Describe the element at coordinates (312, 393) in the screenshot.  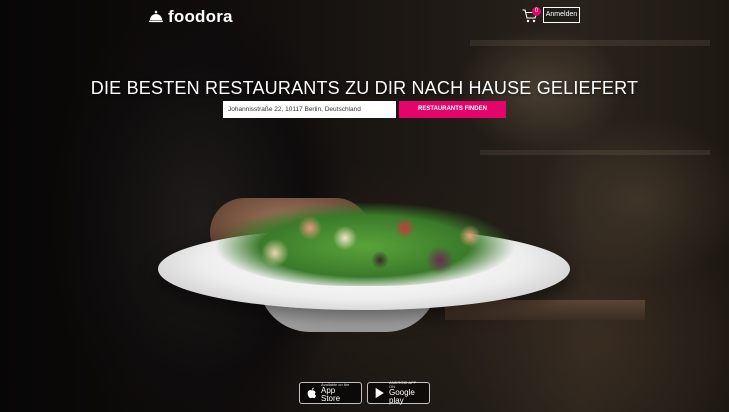
I see `apple-icon` at that location.